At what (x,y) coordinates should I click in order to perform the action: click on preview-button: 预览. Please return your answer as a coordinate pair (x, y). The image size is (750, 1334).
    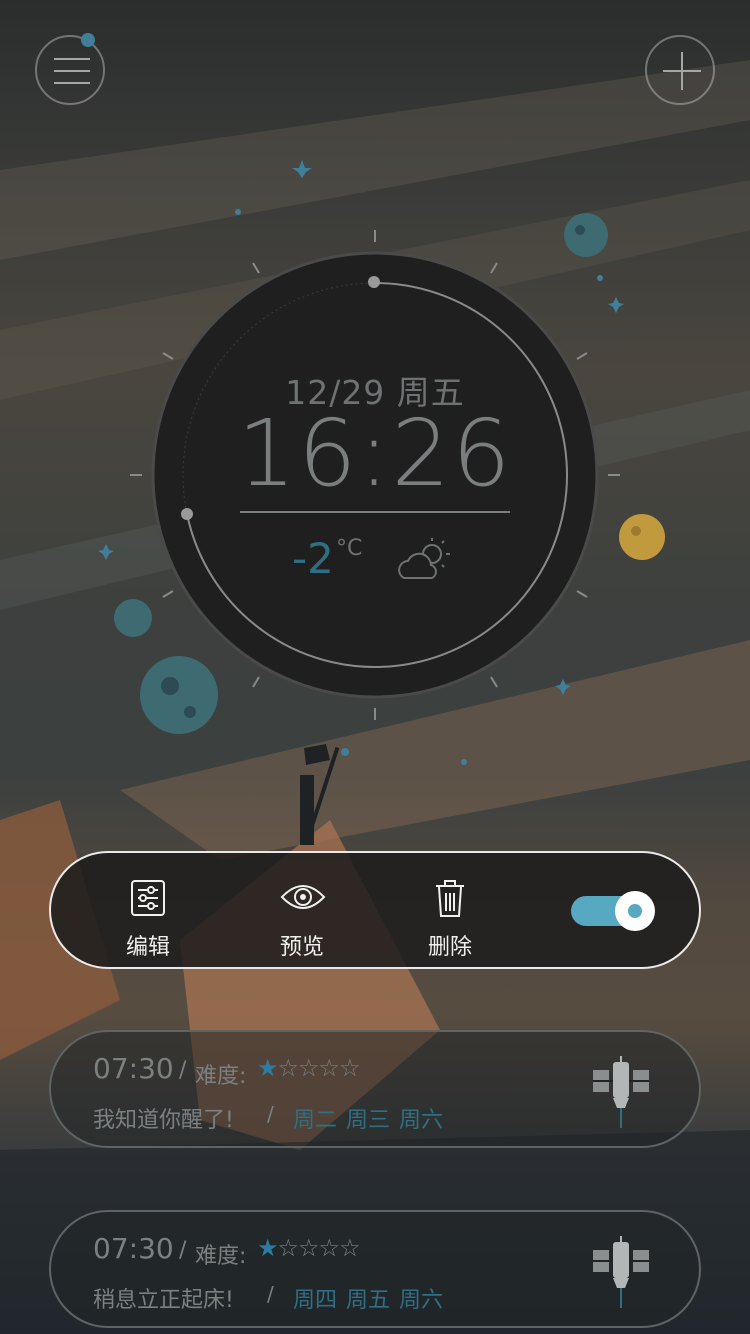
    Looking at the image, I should click on (302, 910).